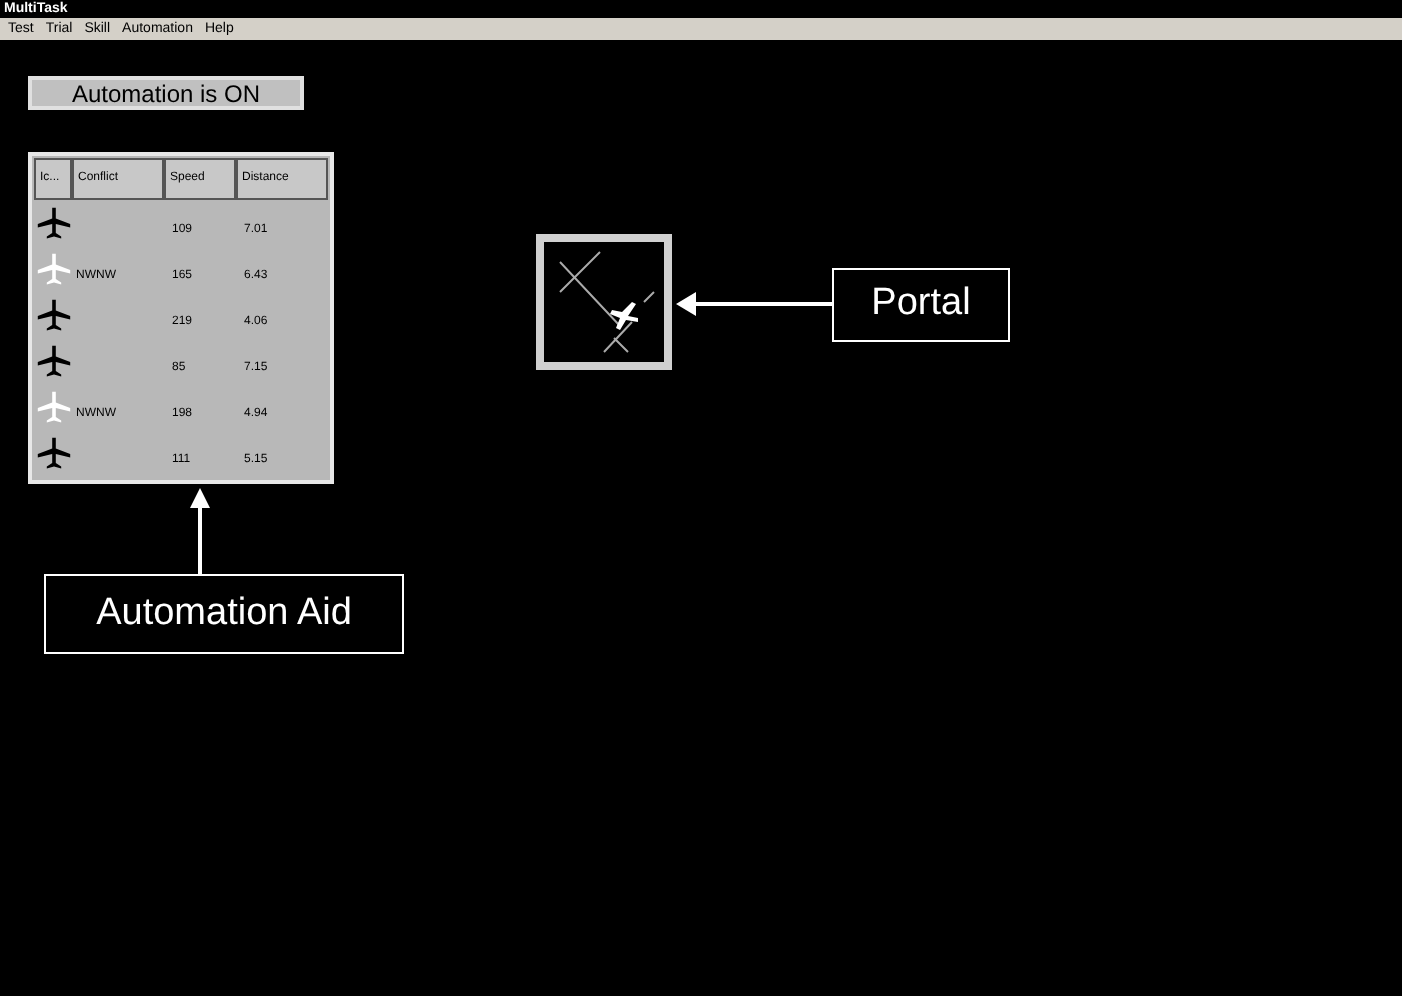 This screenshot has height=996, width=1402. Describe the element at coordinates (921, 305) in the screenshot. I see `callout-label: Portal` at that location.